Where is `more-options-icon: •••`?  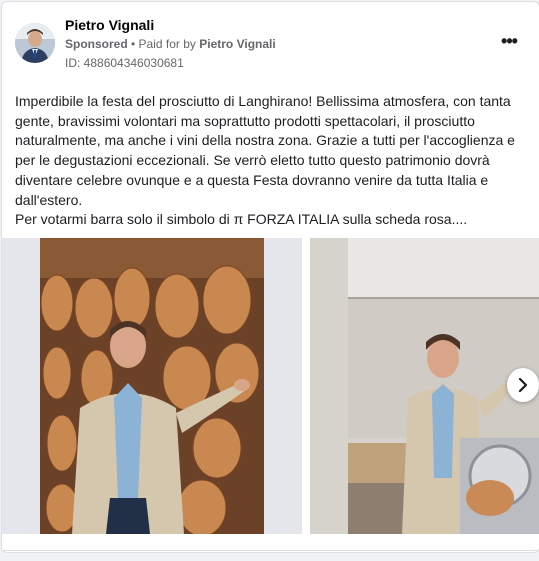 more-options-icon: ••• is located at coordinates (509, 41).